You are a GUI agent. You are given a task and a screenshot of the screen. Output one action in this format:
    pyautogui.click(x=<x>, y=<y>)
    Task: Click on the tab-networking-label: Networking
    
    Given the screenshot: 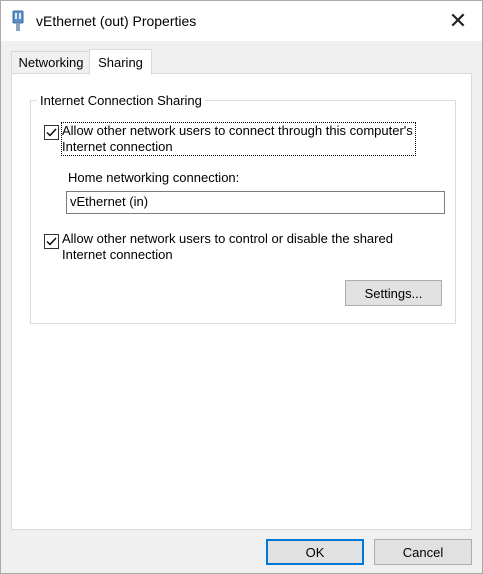 What is the action you would take?
    pyautogui.click(x=51, y=62)
    